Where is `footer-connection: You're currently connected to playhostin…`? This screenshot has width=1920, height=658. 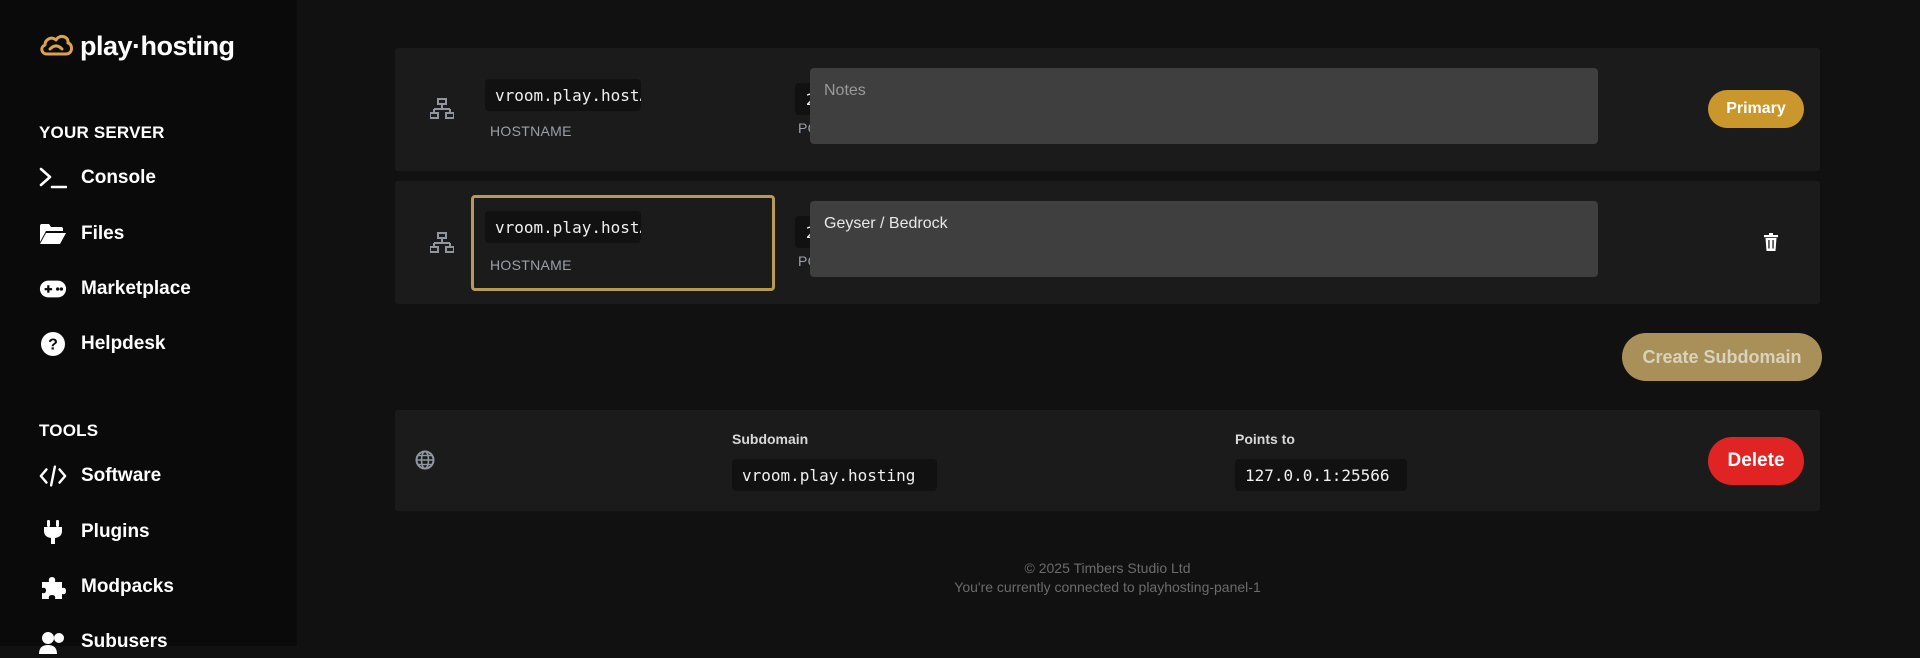
footer-connection: You're currently connected to playhostin… is located at coordinates (1107, 587).